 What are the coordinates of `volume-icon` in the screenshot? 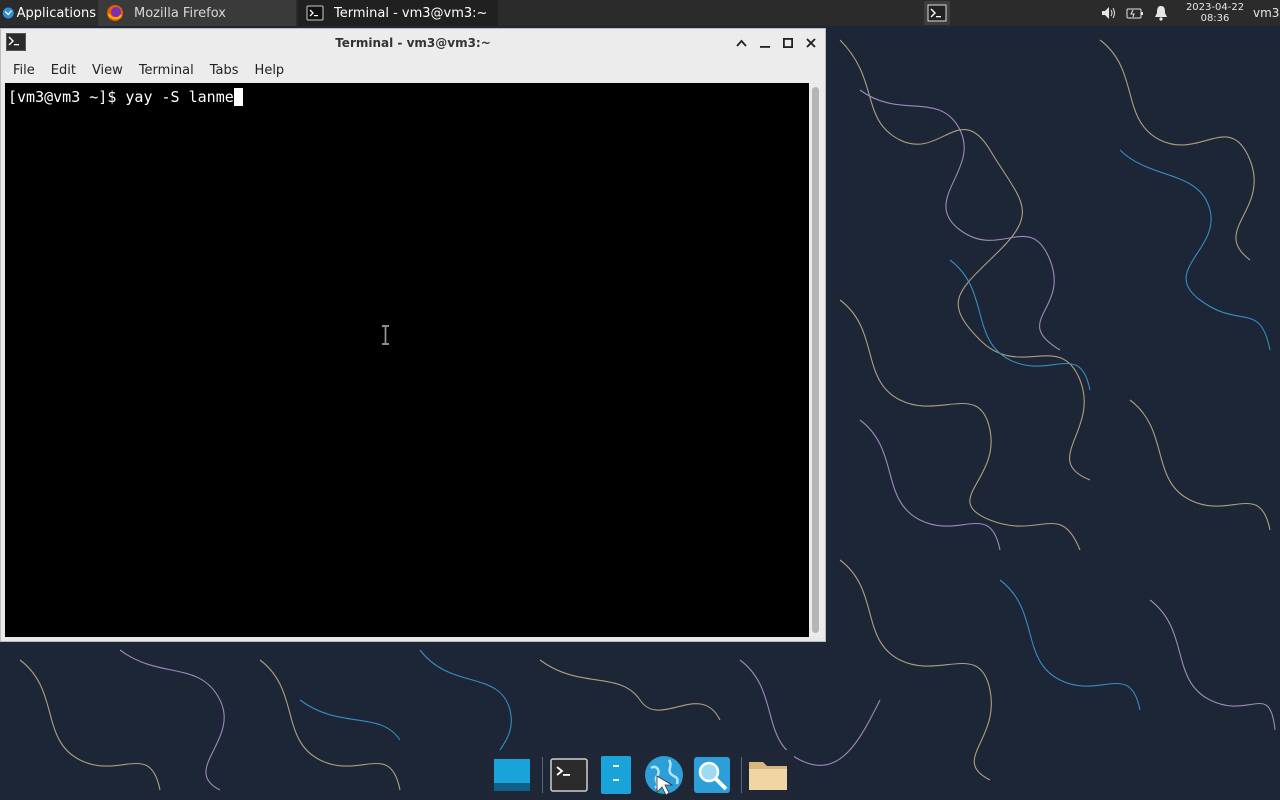 It's located at (1109, 13).